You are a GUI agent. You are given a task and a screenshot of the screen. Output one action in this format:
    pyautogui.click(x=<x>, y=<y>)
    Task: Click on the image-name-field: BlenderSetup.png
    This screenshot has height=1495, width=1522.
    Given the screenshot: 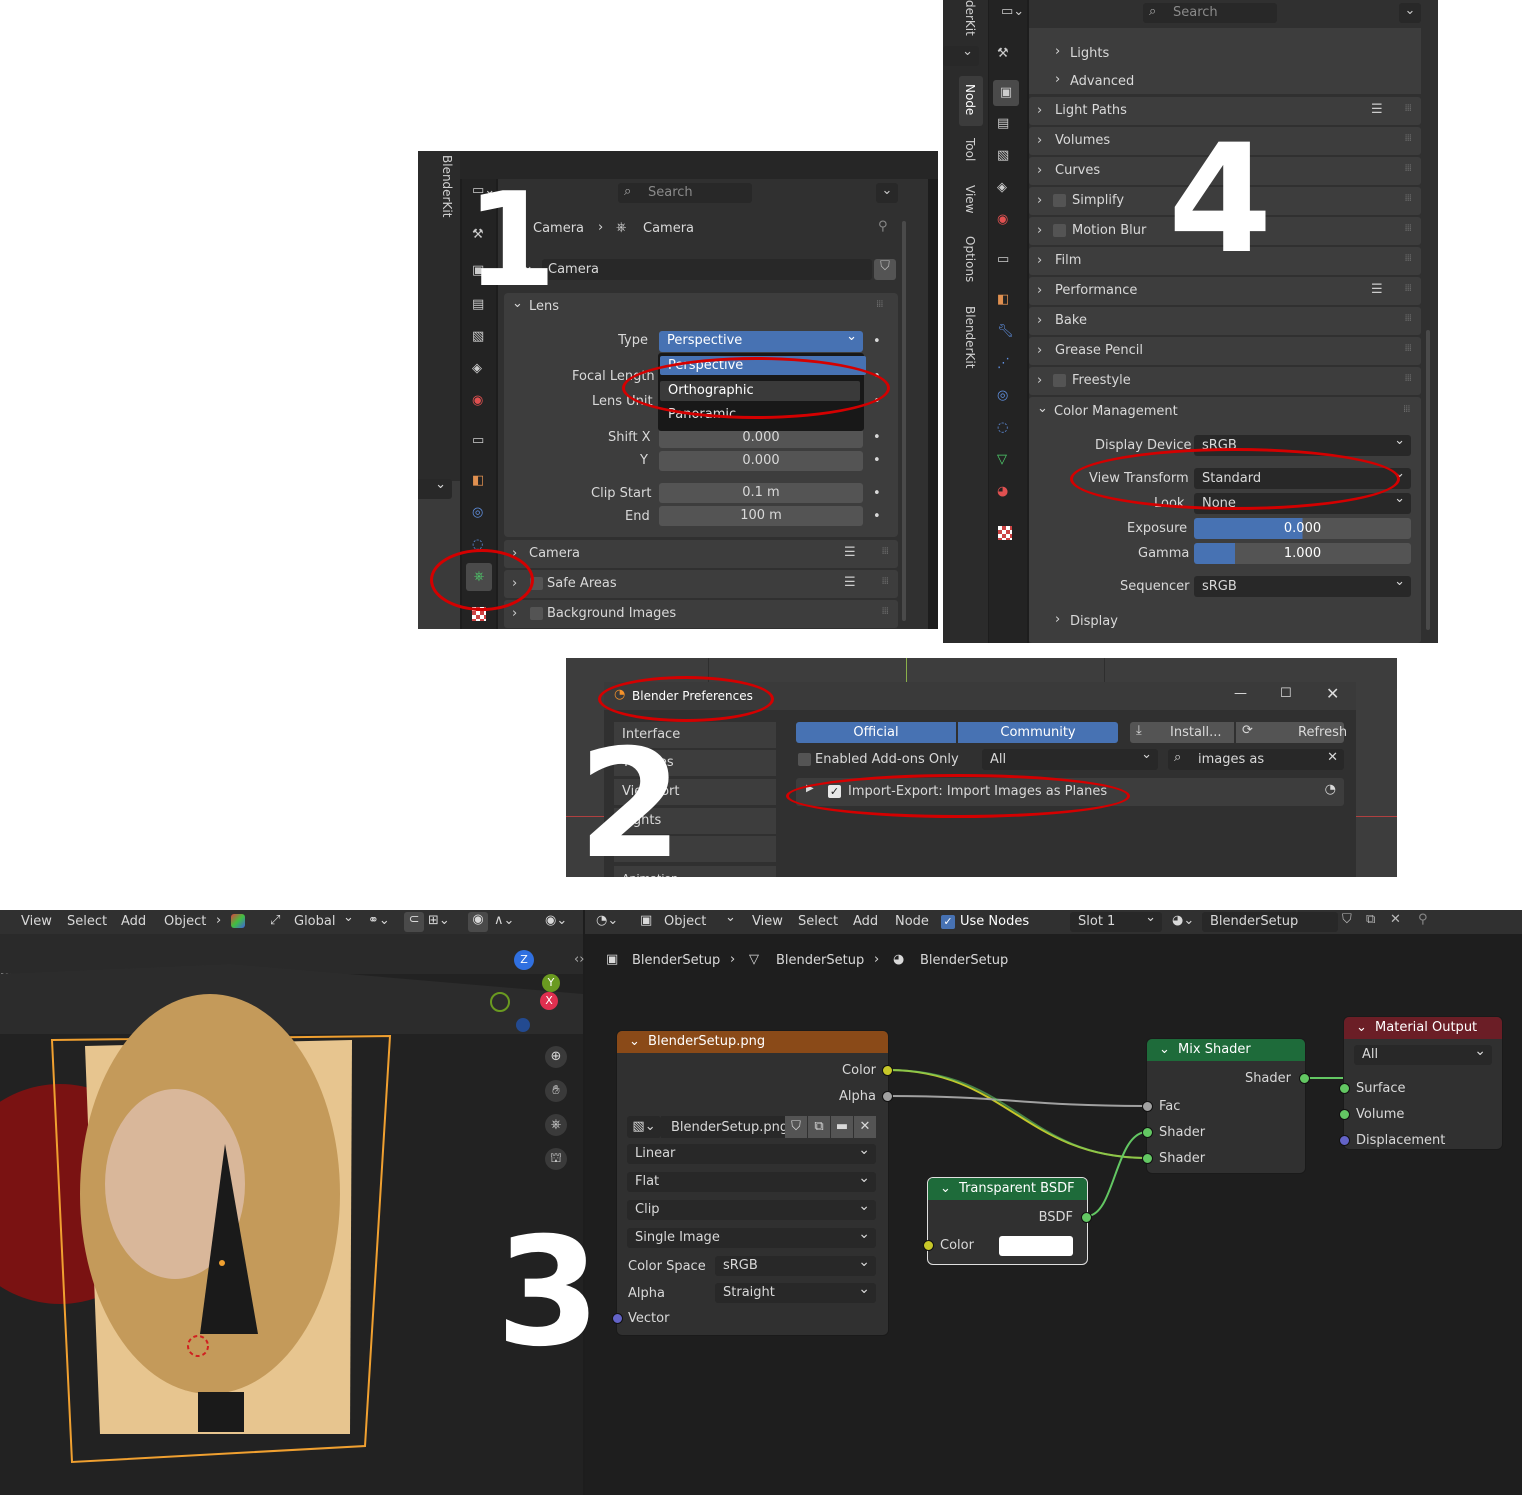 What is the action you would take?
    pyautogui.click(x=724, y=1127)
    